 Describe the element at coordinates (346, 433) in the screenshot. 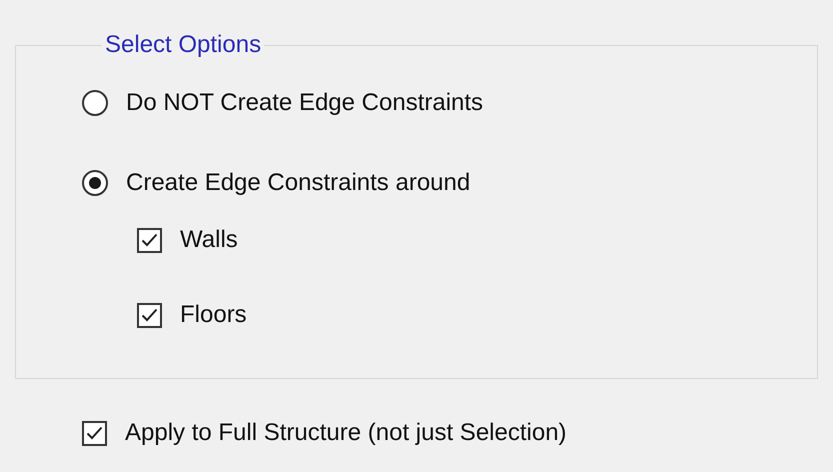

I see `checkbox-label: Apply to Full Structure (not just Selection)` at that location.